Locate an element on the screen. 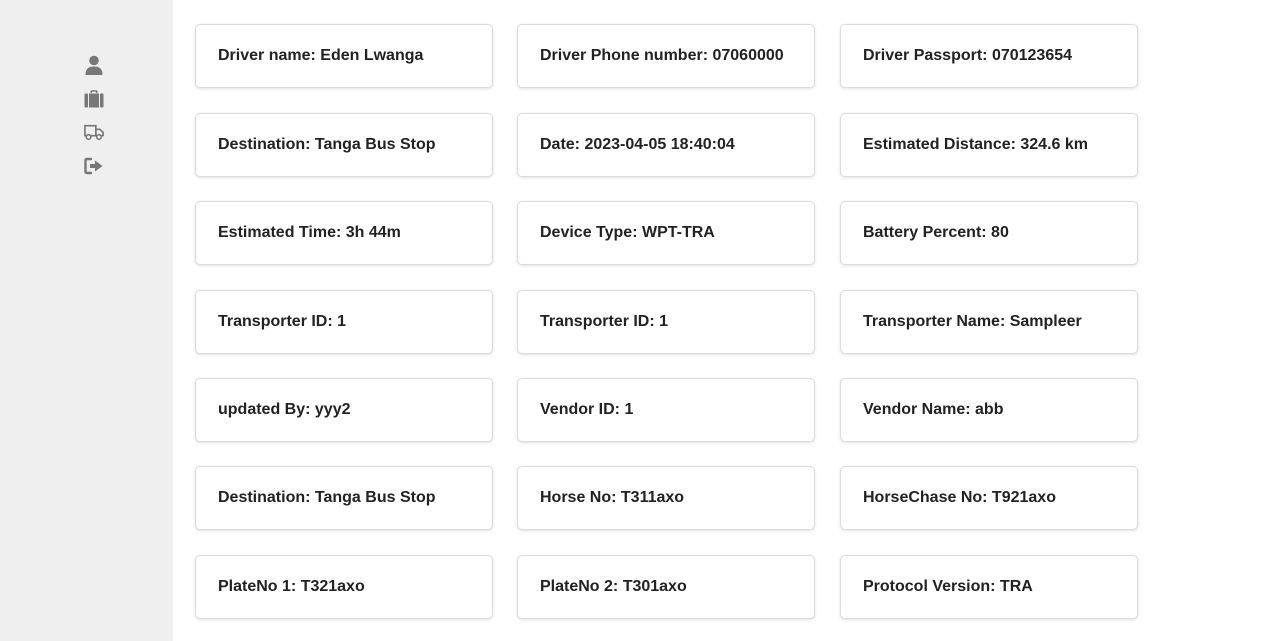 This screenshot has width=1272, height=641. info-card: Driver Passport: 070123654 is located at coordinates (989, 56).